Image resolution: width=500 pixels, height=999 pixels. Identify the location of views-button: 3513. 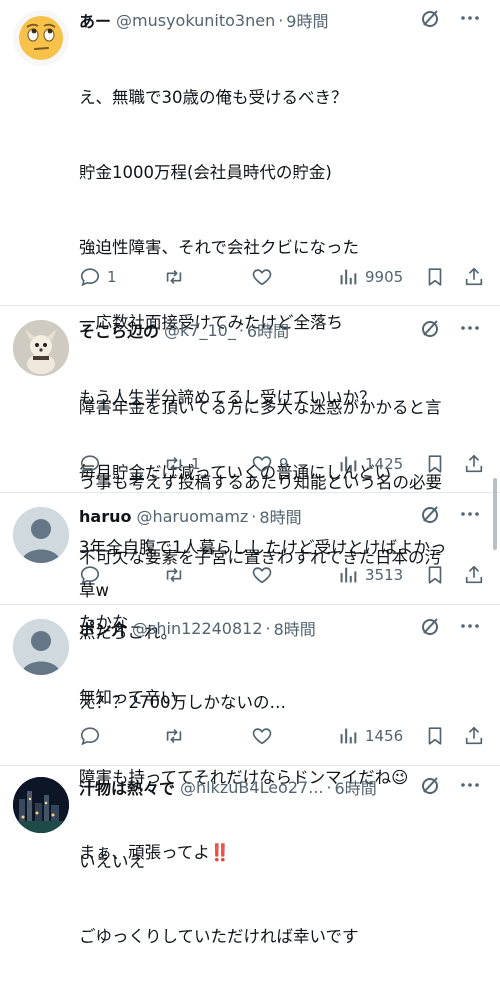
(370, 575).